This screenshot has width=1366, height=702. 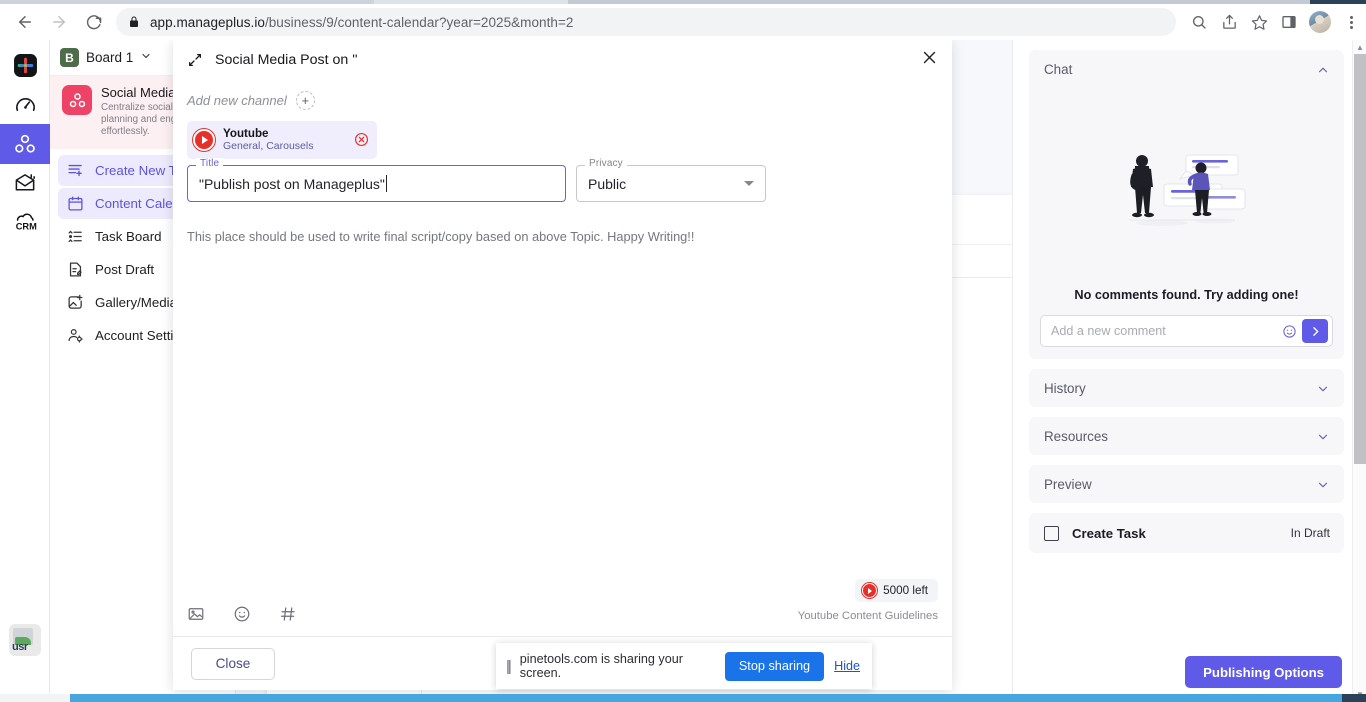 What do you see at coordinates (305, 100) in the screenshot?
I see `plus-circle-icon: +` at bounding box center [305, 100].